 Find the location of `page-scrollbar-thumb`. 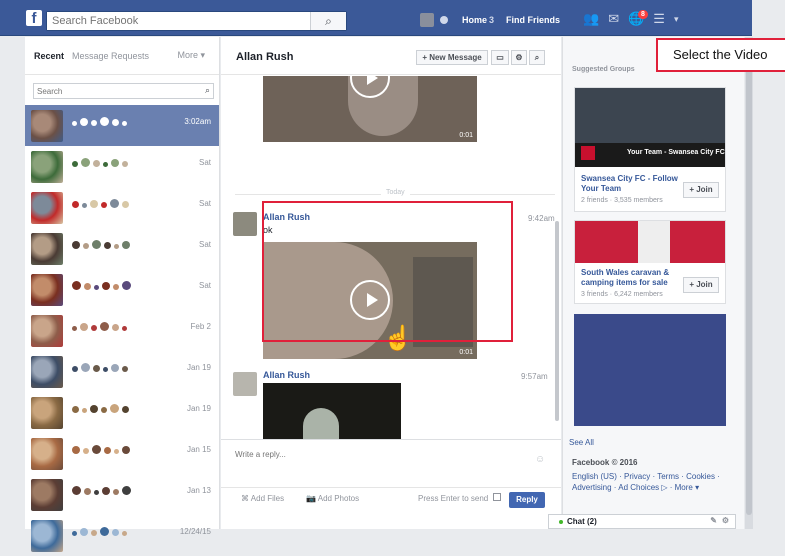

page-scrollbar-thumb is located at coordinates (749, 280).